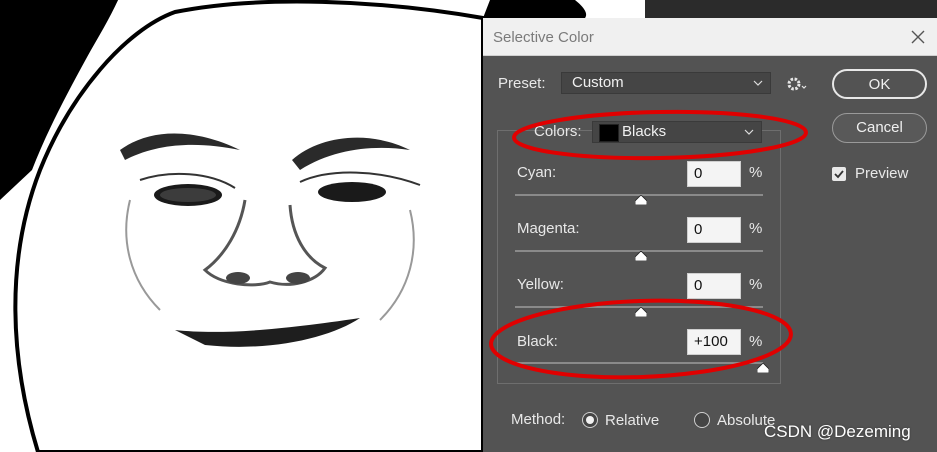 This screenshot has height=452, width=937. Describe the element at coordinates (756, 228) in the screenshot. I see `magenta-percent: %` at that location.